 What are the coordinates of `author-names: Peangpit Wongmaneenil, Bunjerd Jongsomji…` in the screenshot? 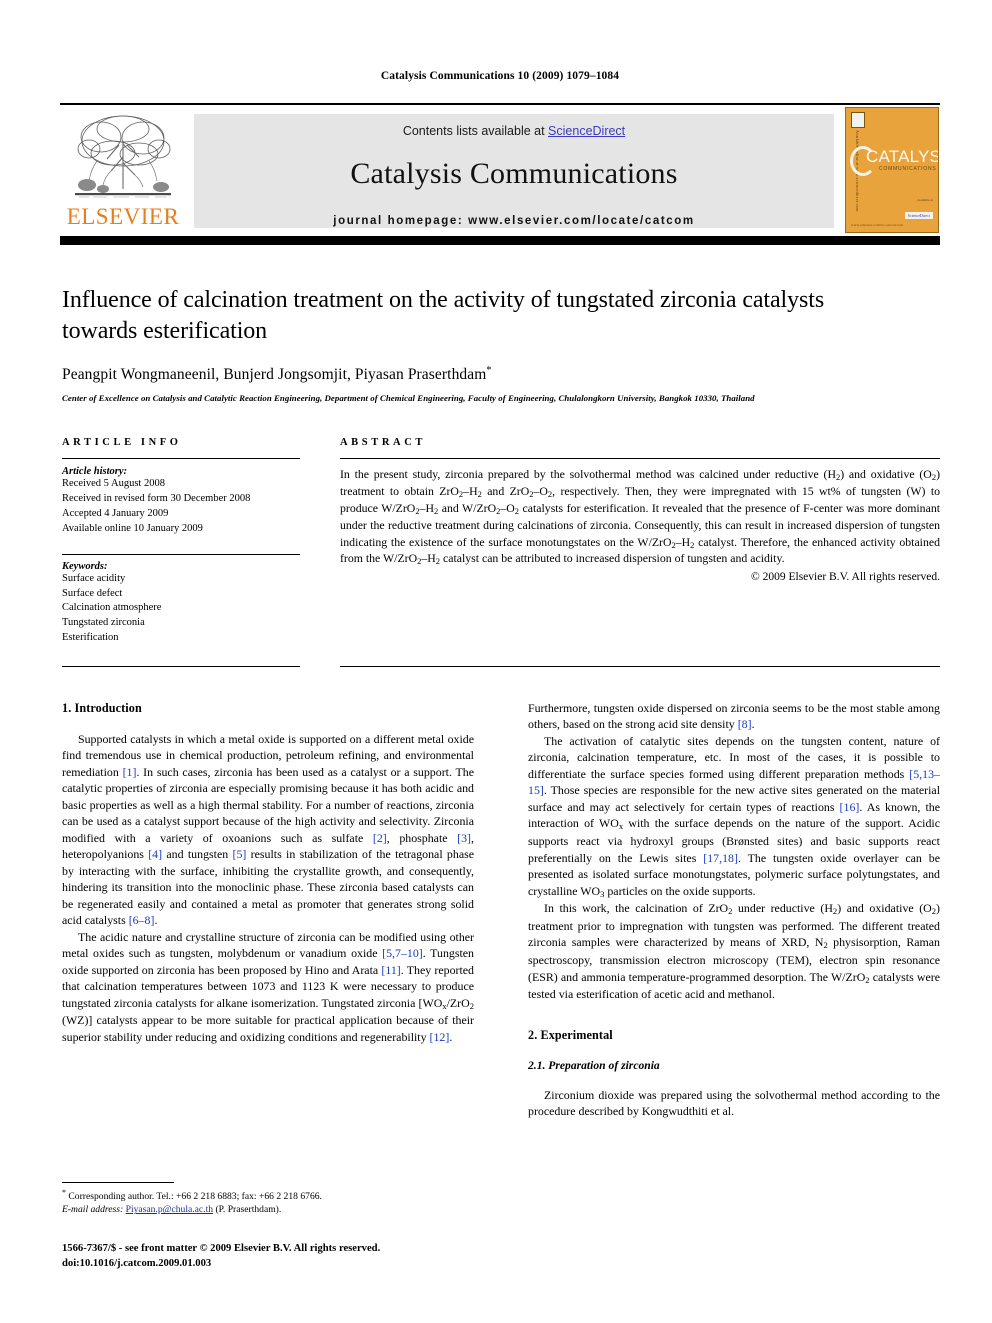 It's located at (274, 375).